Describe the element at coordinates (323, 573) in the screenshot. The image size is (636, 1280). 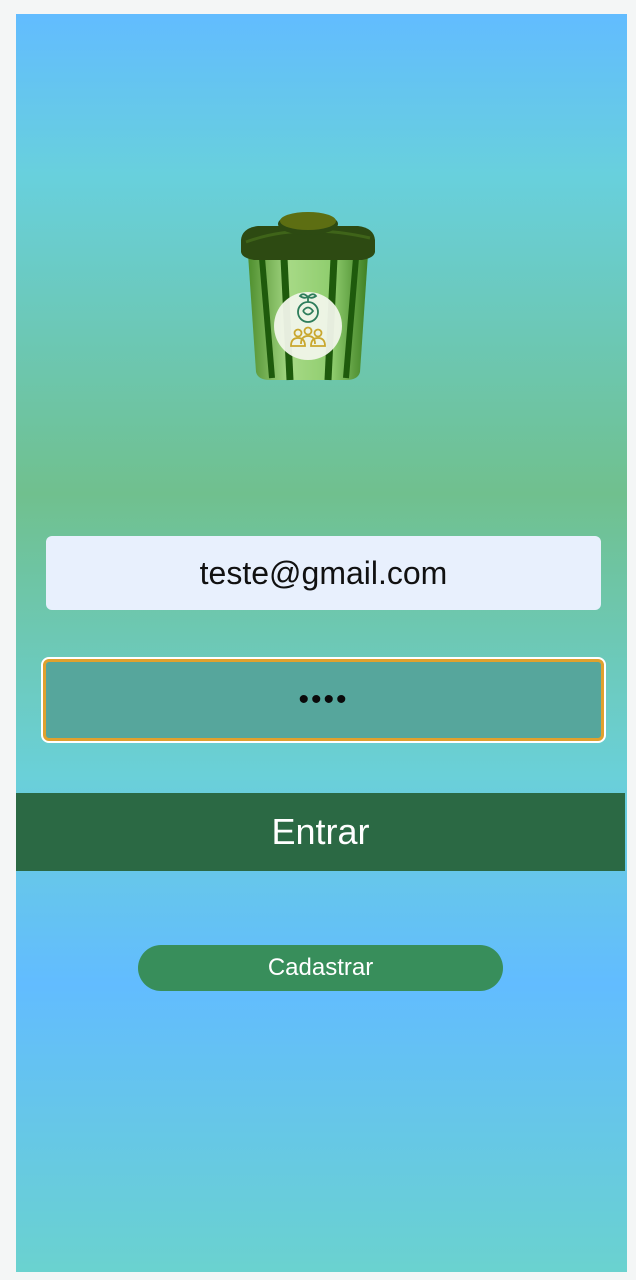
I see `email-field` at that location.